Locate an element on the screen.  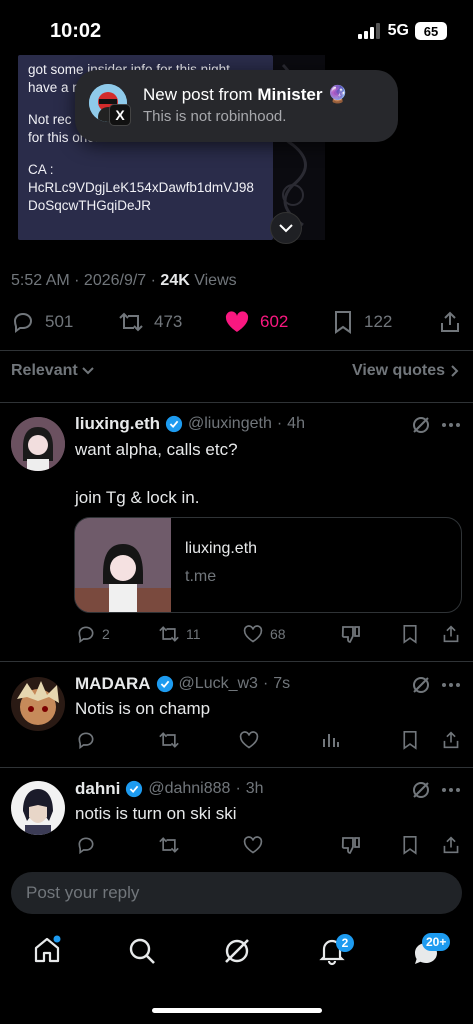
x-app-icon: X is located at coordinates (120, 115).